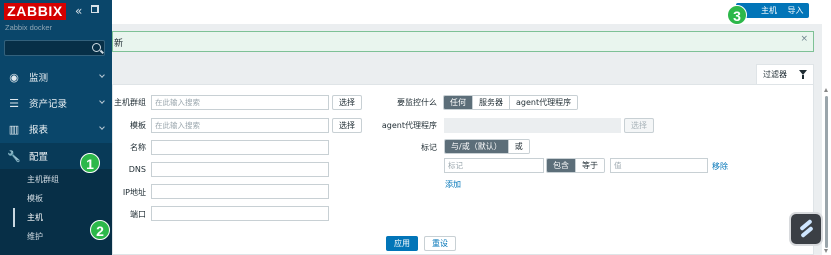 The image size is (831, 255). Describe the element at coordinates (532, 125) in the screenshot. I see `proxy-input` at that location.